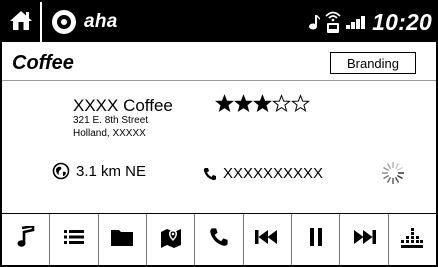 This screenshot has width=438, height=267. I want to click on home-icon, so click(21, 22).